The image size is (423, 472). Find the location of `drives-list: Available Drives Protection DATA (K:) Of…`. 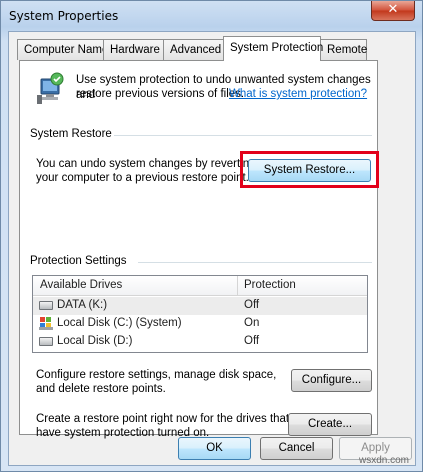

drives-list: Available Drives Protection DATA (K:) Of… is located at coordinates (200, 314).